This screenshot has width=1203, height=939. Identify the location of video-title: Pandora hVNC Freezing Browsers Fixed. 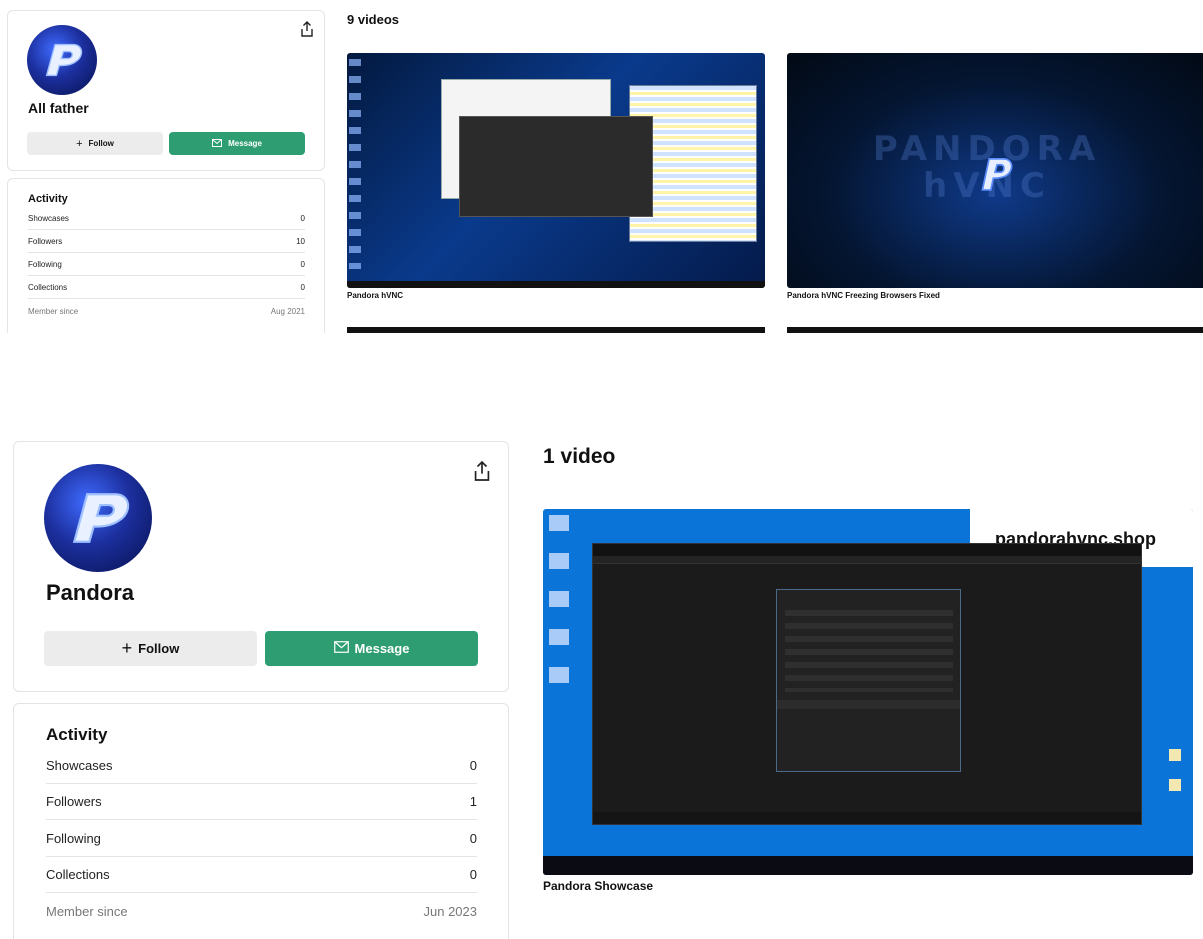
(863, 295).